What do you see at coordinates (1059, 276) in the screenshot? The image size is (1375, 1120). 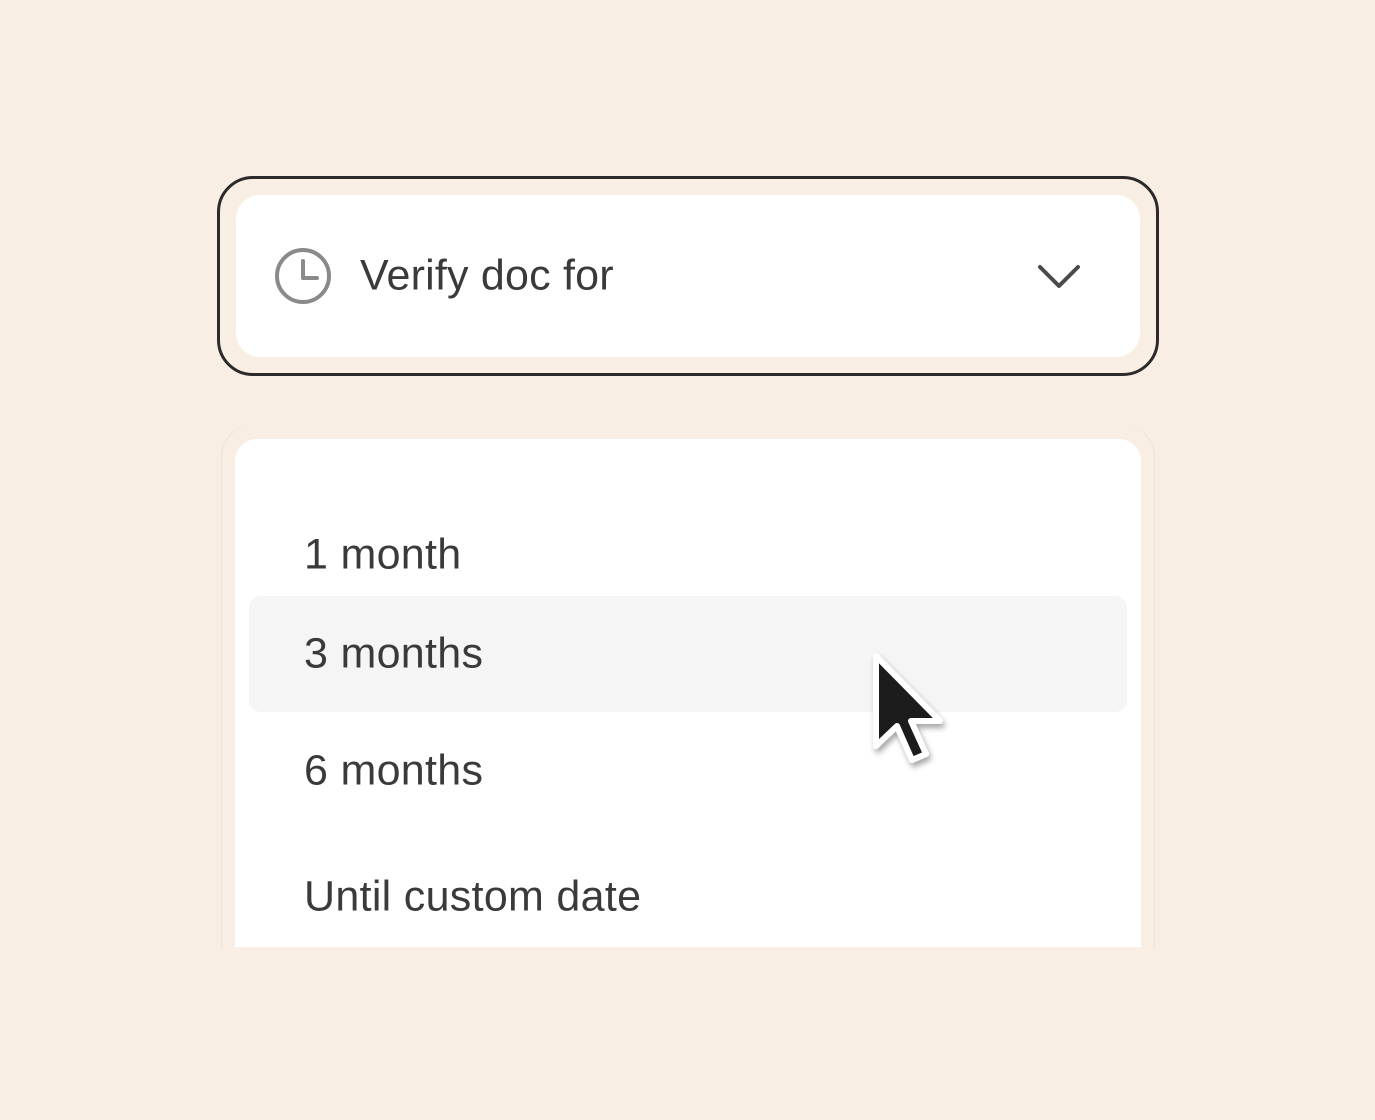 I see `chevron-down-icon` at bounding box center [1059, 276].